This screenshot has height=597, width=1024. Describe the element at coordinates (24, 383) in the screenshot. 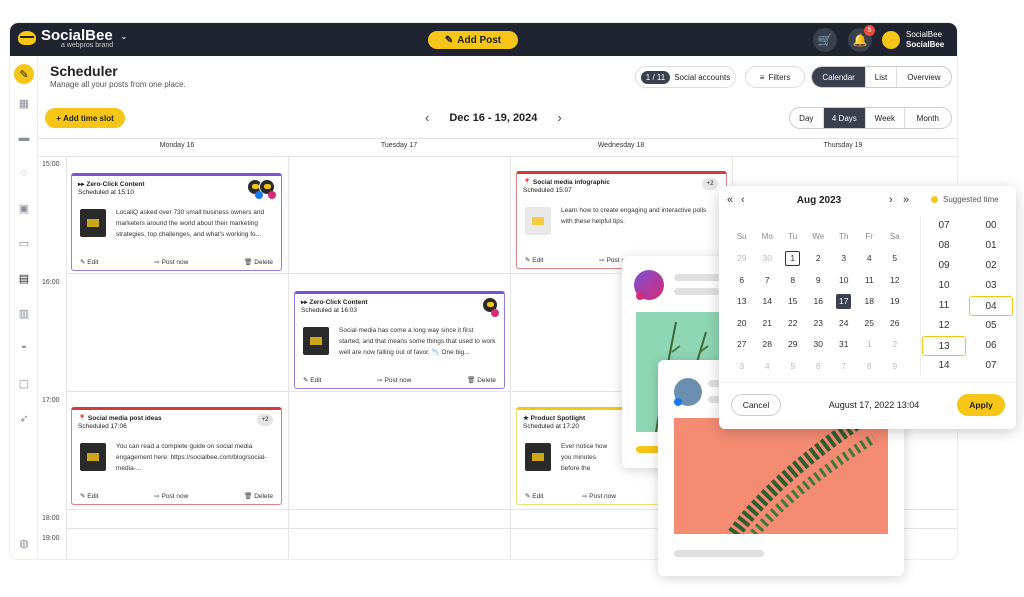

I see `chat-icon: ▢` at that location.